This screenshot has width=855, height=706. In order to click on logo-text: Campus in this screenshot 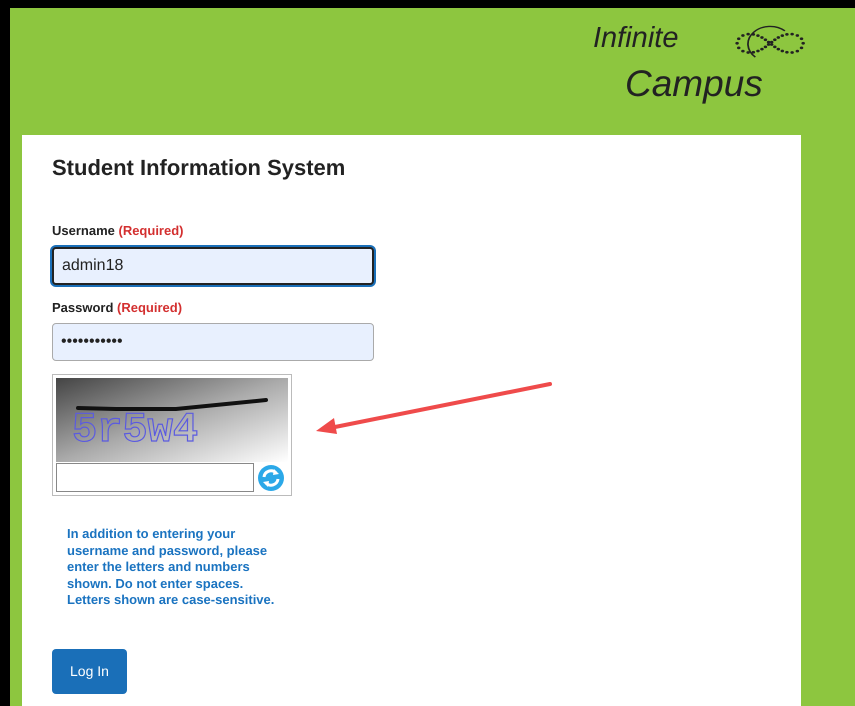, I will do `click(694, 83)`.